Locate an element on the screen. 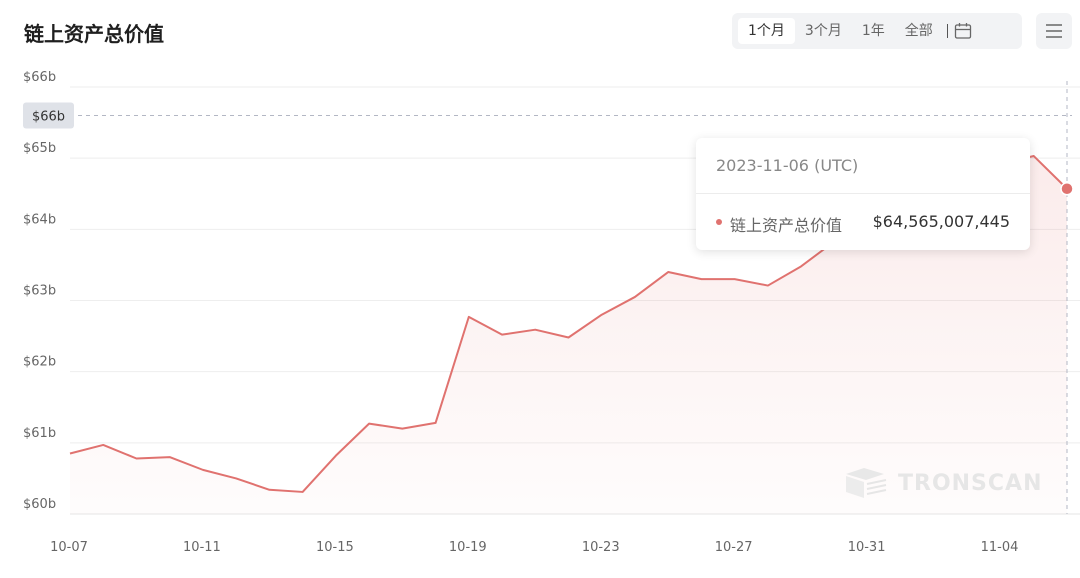 Image resolution: width=1080 pixels, height=578 pixels. x-tick-label: 10-31 is located at coordinates (867, 547).